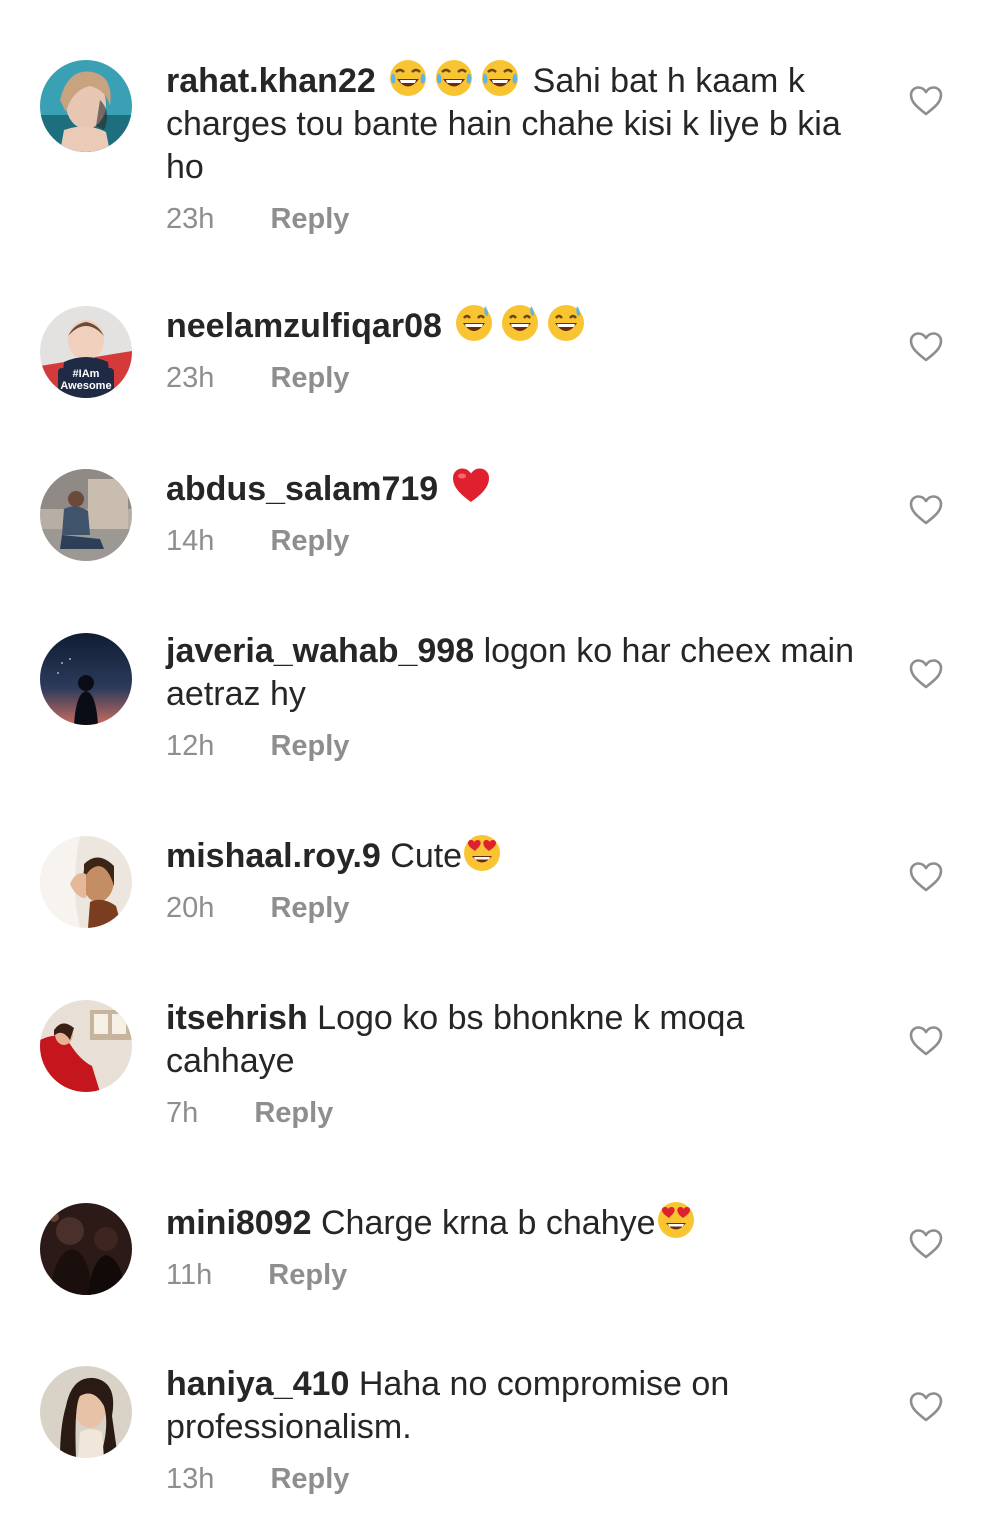 The width and height of the screenshot is (998, 1536). What do you see at coordinates (237, 1018) in the screenshot?
I see `comment-username: itsehrish` at bounding box center [237, 1018].